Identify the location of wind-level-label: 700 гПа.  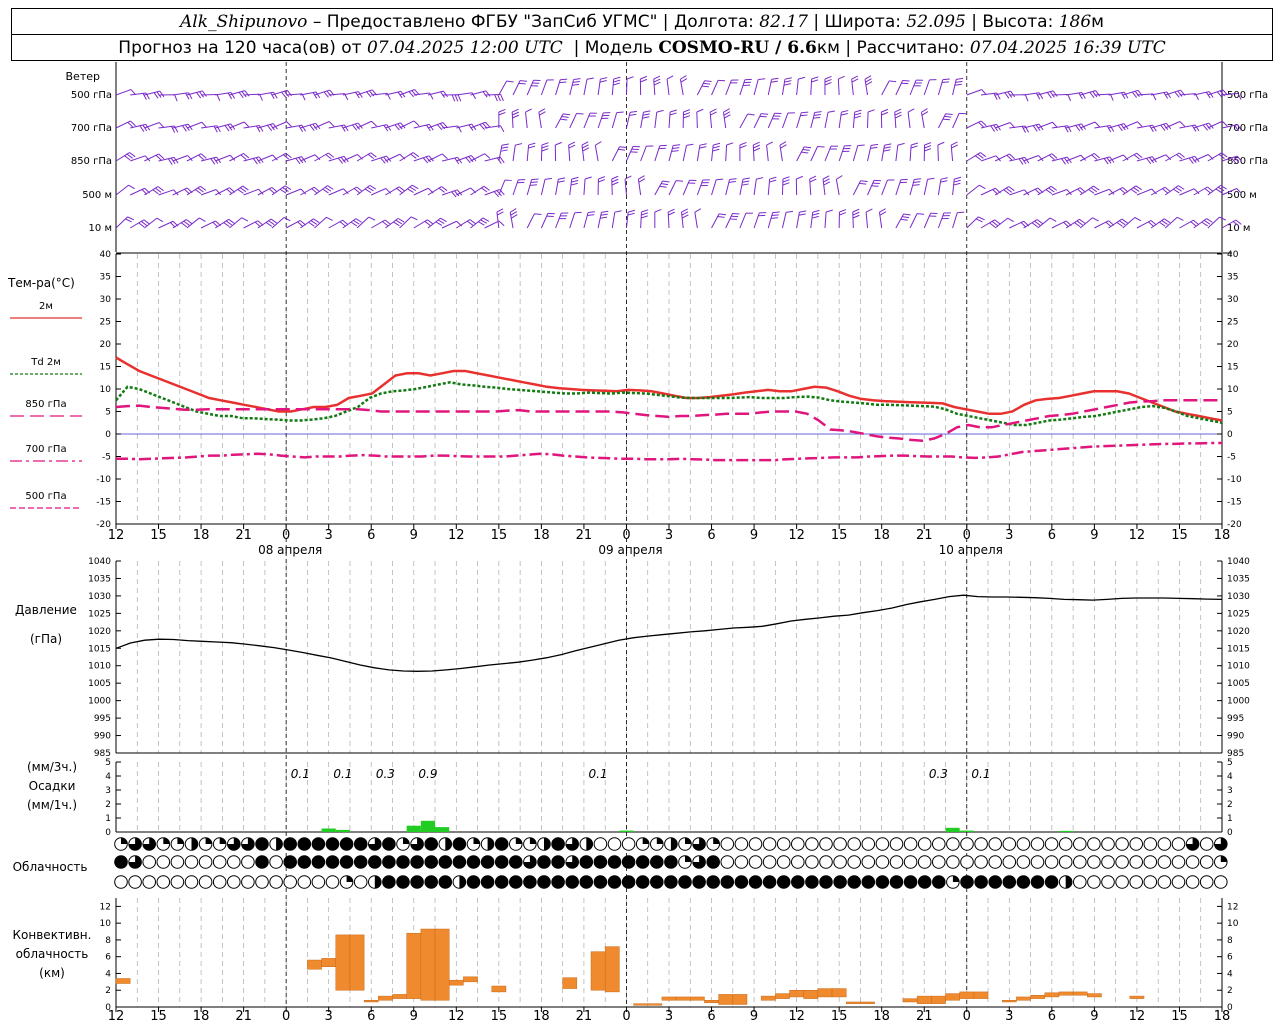
(1247, 128).